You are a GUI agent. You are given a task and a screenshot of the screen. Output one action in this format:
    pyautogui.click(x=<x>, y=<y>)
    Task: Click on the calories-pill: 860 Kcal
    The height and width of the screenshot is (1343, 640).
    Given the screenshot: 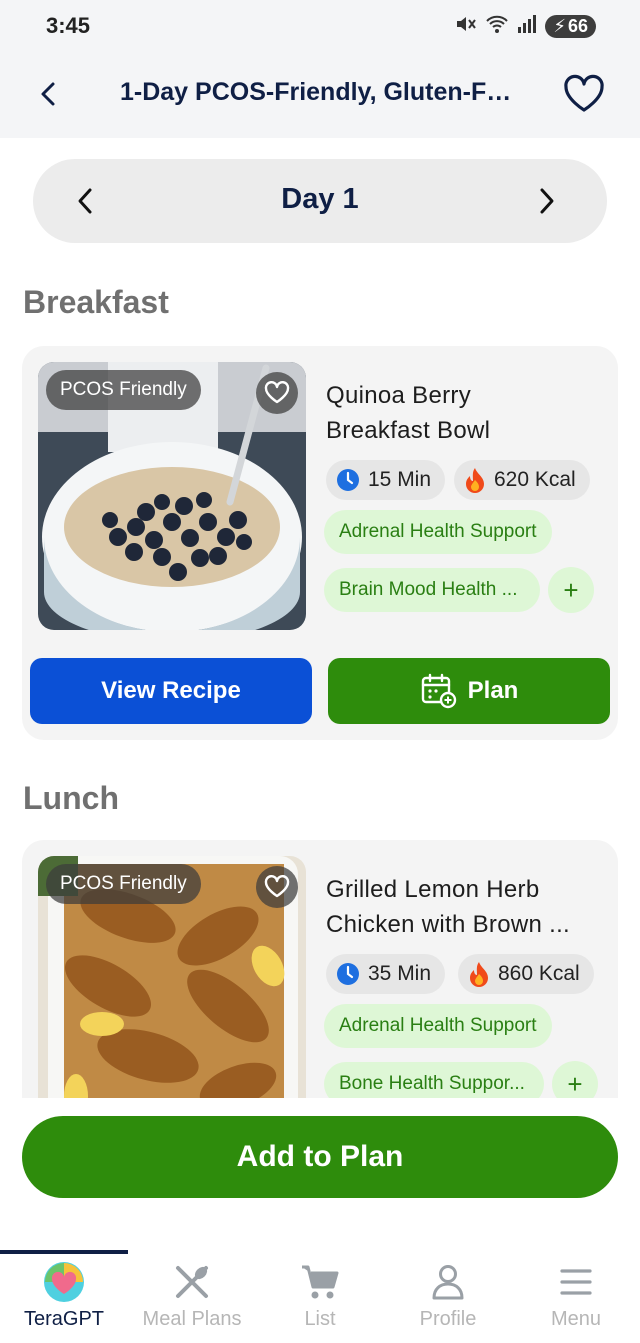 What is the action you would take?
    pyautogui.click(x=526, y=974)
    